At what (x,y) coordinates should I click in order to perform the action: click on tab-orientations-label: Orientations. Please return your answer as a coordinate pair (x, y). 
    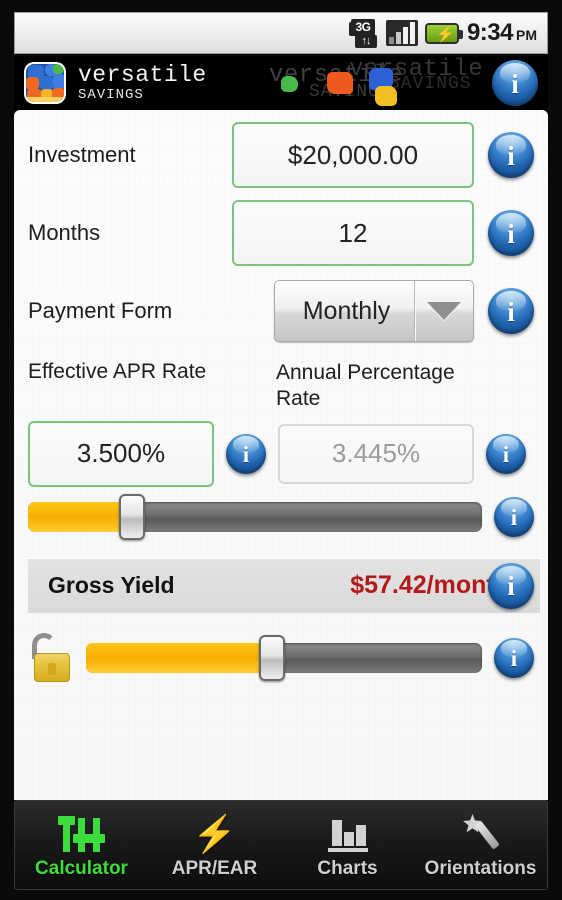
    Looking at the image, I should click on (480, 868).